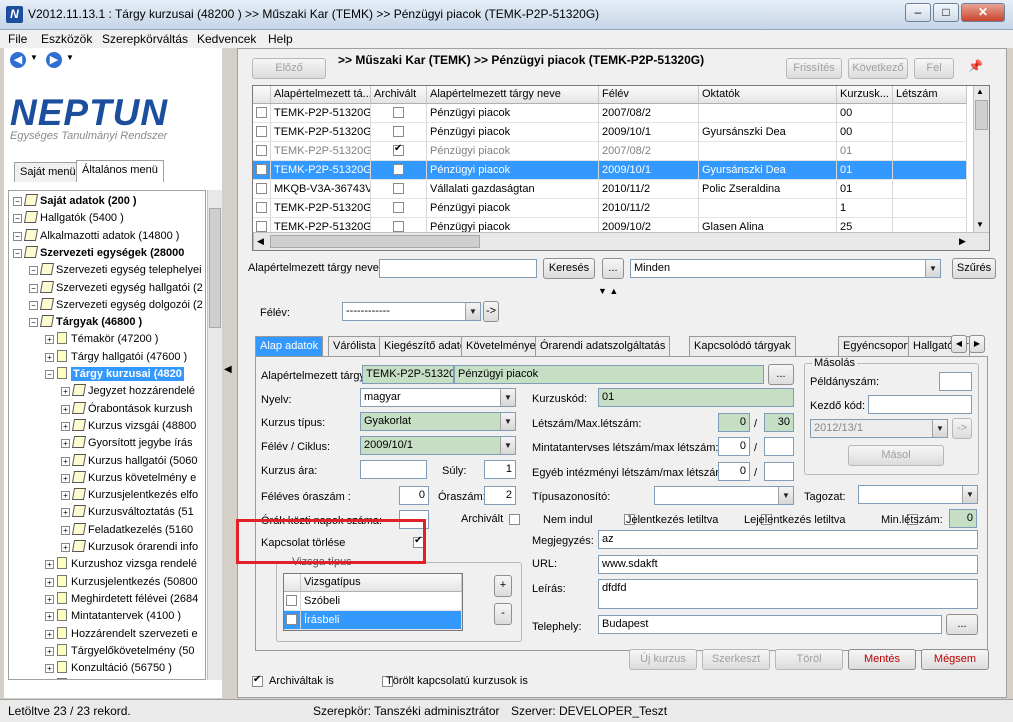 Image resolution: width=1013 pixels, height=722 pixels. I want to click on save-button: Mentés, so click(882, 659).